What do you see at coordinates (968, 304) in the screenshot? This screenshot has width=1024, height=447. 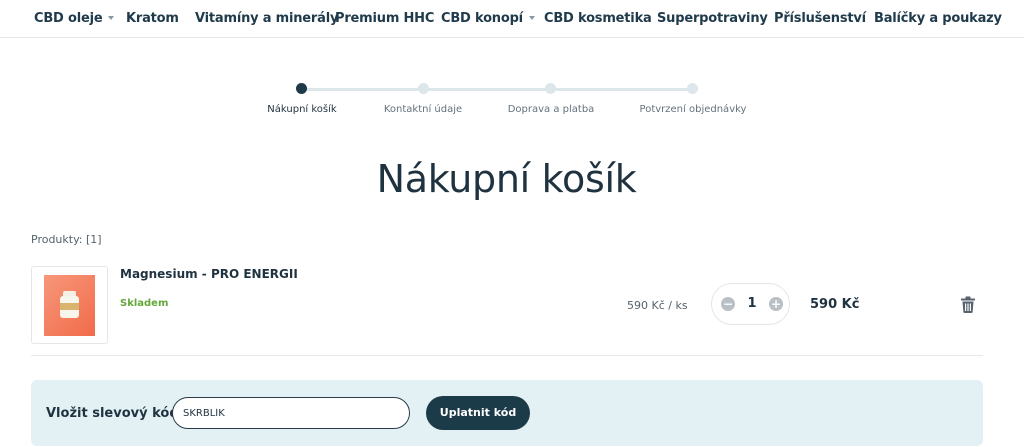 I see `trash-icon` at bounding box center [968, 304].